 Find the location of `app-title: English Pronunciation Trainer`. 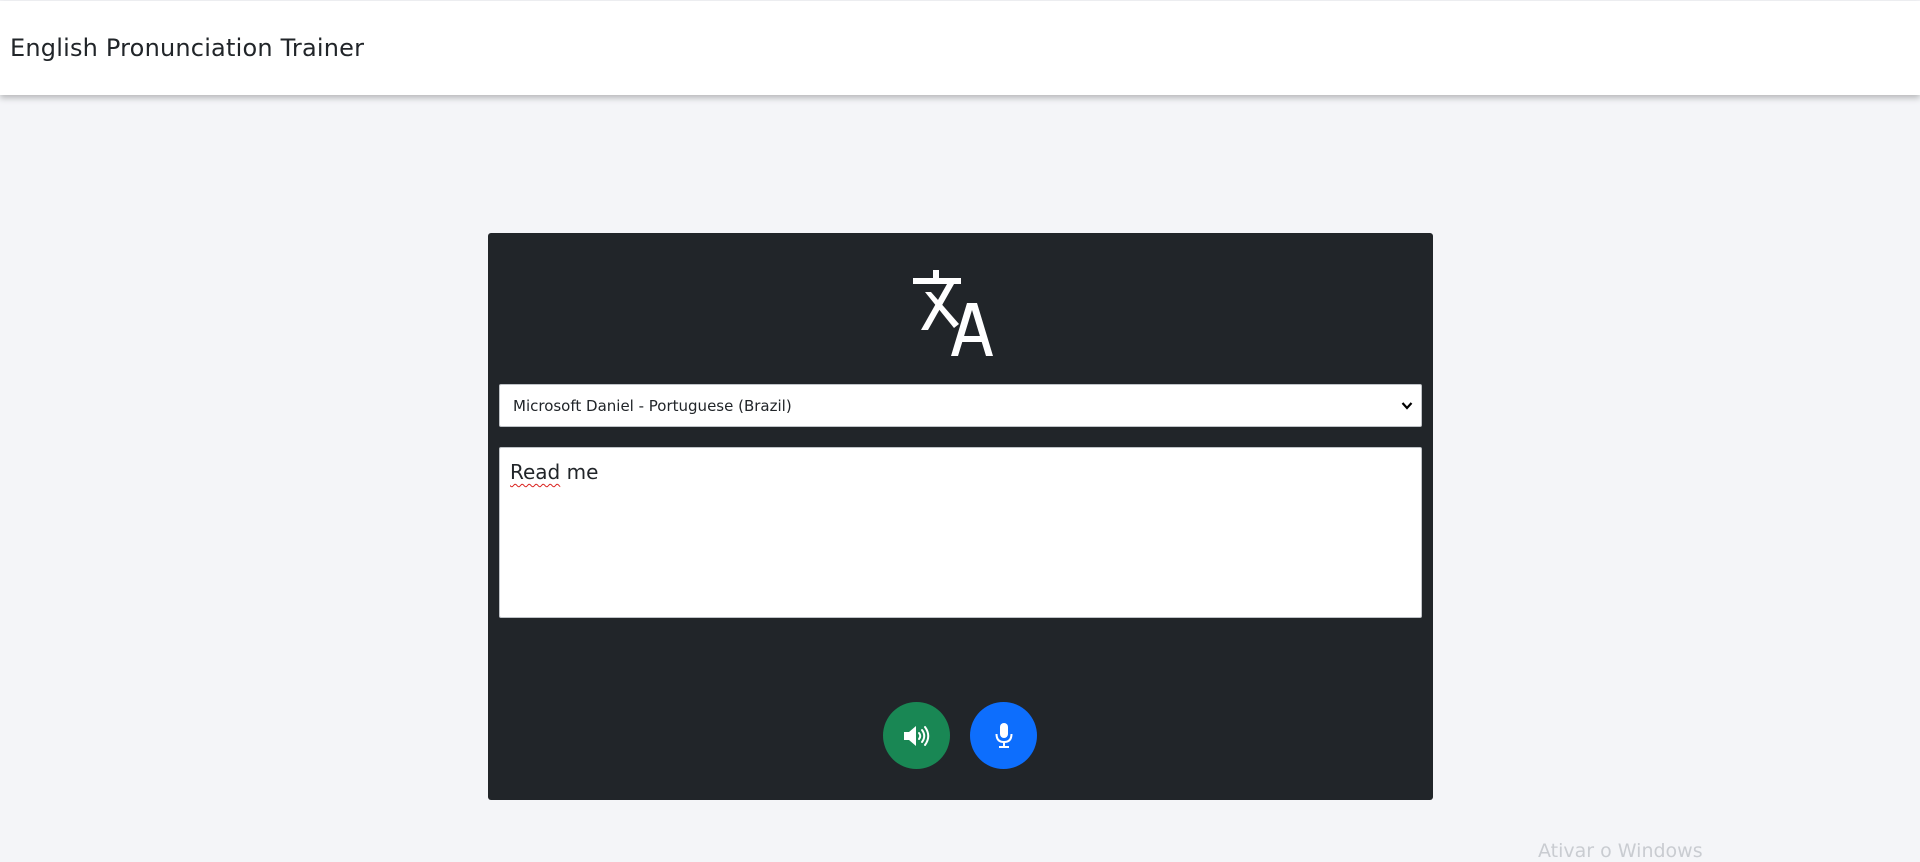

app-title: English Pronunciation Trainer is located at coordinates (187, 48).